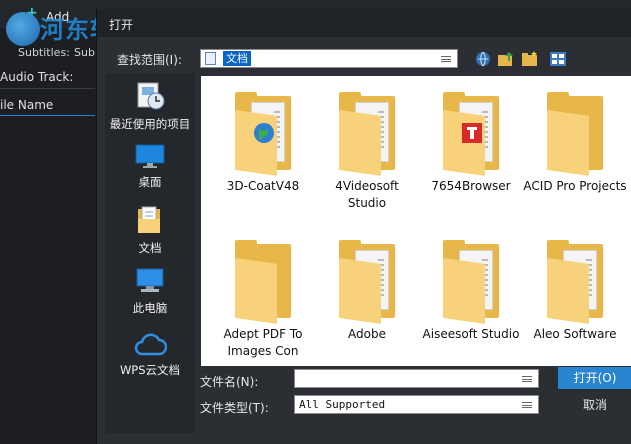 The image size is (631, 444). I want to click on open-button: 打开(O), so click(594, 378).